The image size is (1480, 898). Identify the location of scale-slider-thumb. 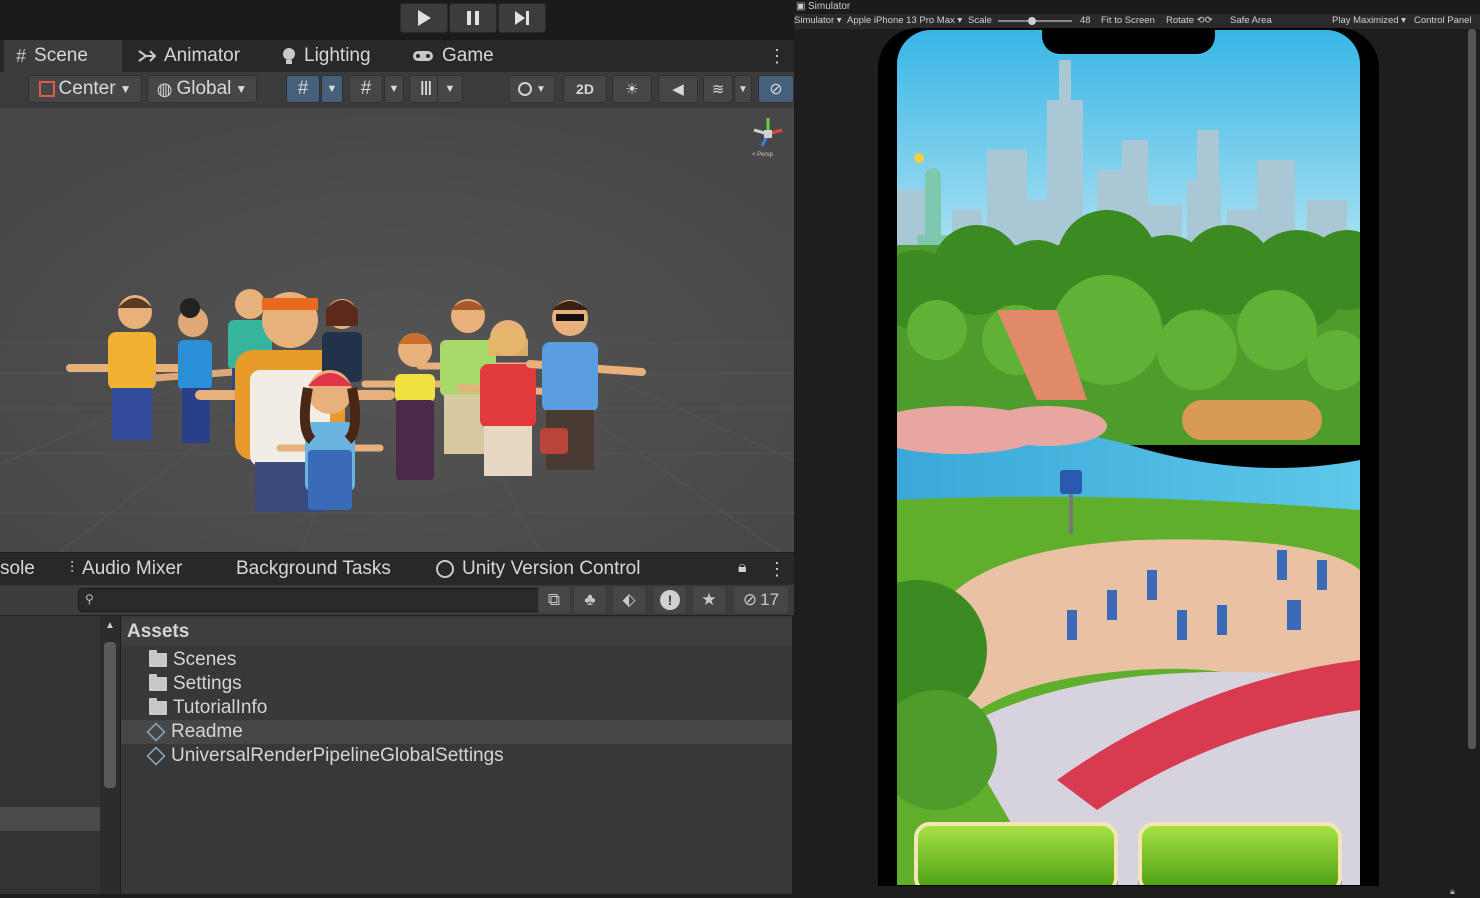
(1032, 21).